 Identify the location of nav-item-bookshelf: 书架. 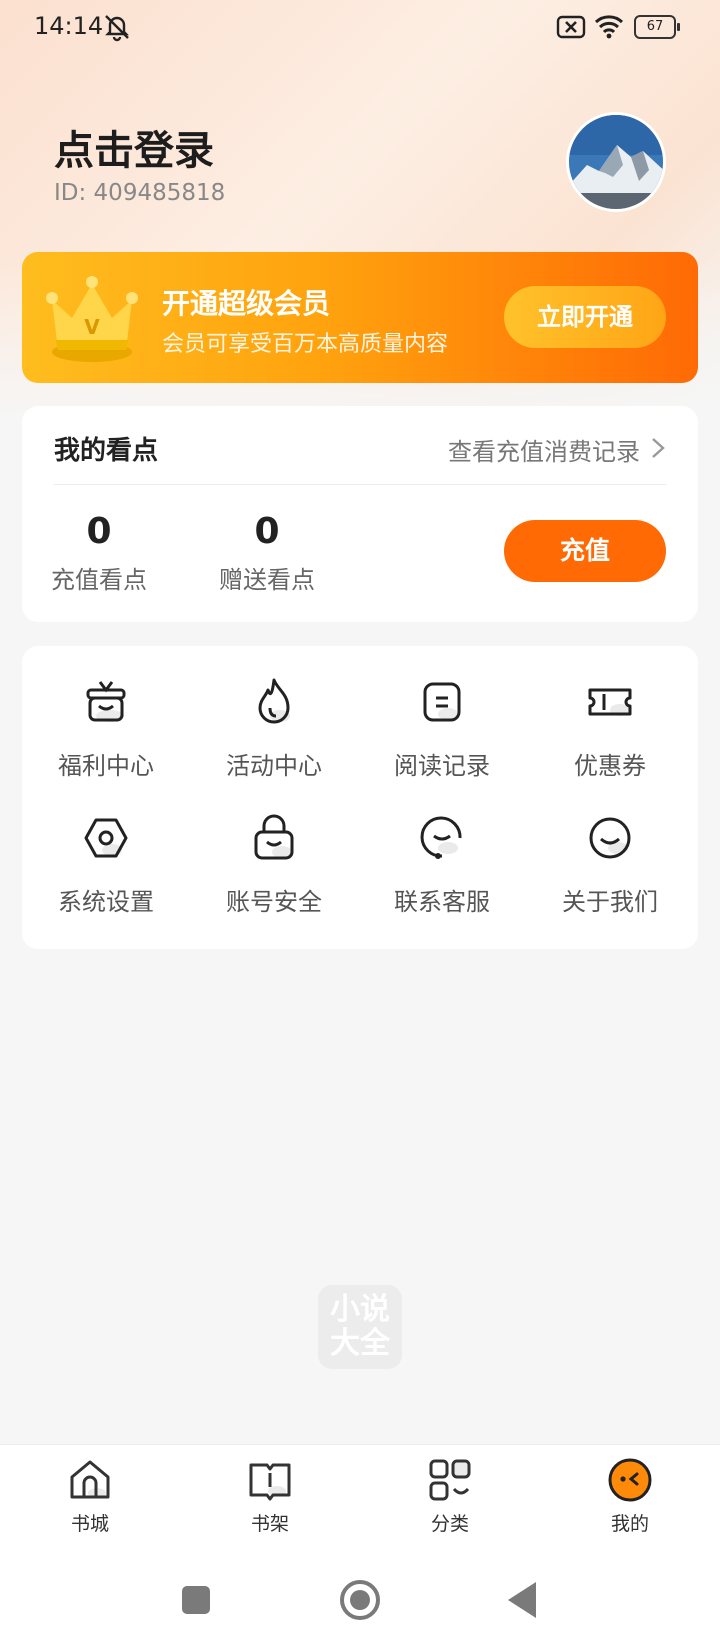
(270, 1496).